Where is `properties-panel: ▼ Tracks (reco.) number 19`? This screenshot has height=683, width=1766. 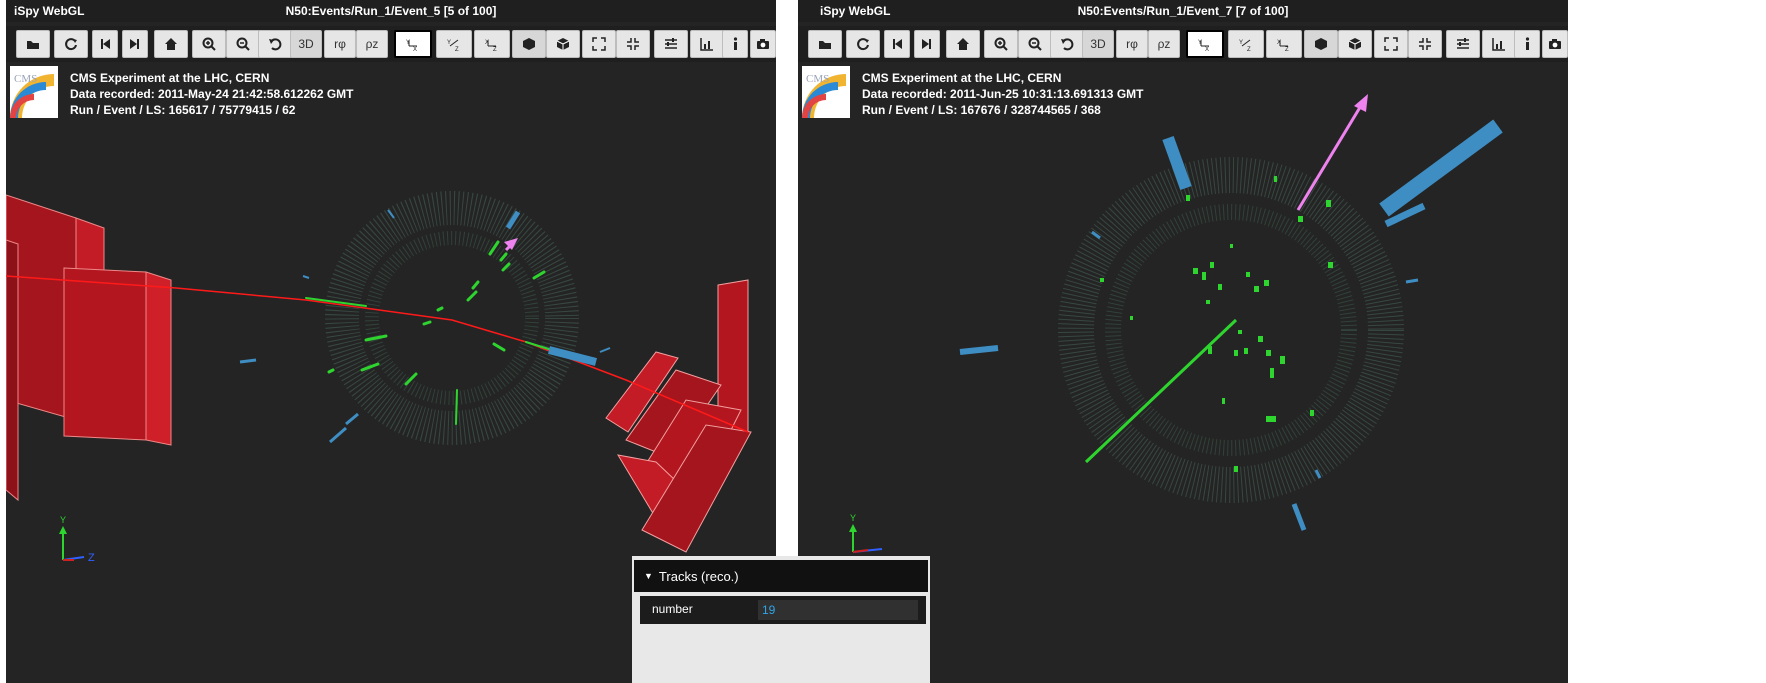
properties-panel: ▼ Tracks (reco.) number 19 is located at coordinates (781, 619).